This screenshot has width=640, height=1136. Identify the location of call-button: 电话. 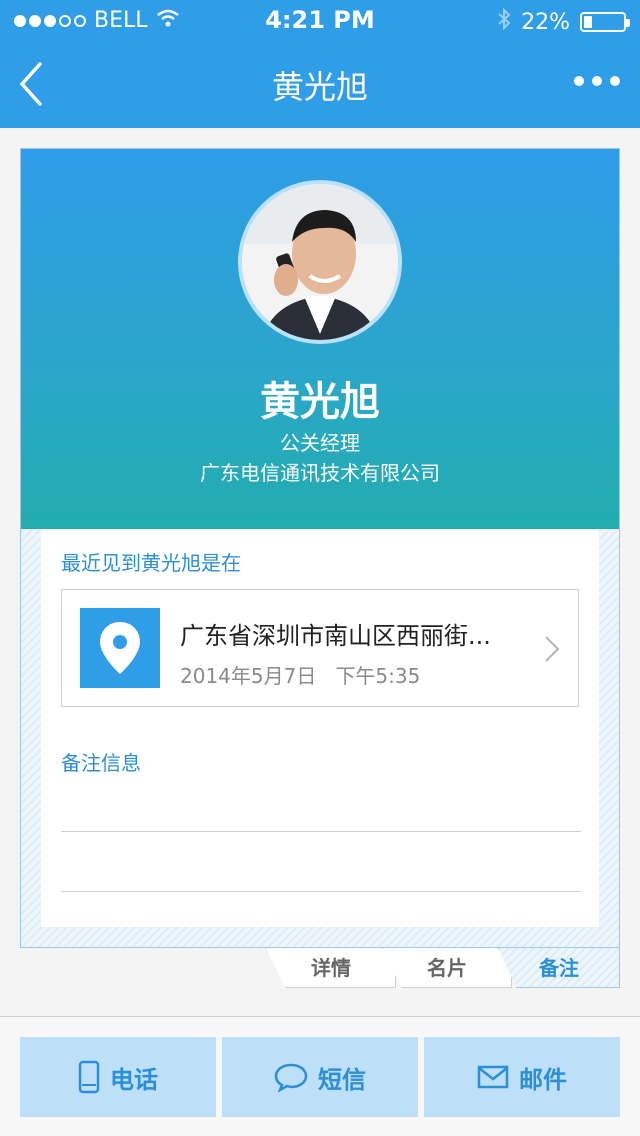
(118, 1077).